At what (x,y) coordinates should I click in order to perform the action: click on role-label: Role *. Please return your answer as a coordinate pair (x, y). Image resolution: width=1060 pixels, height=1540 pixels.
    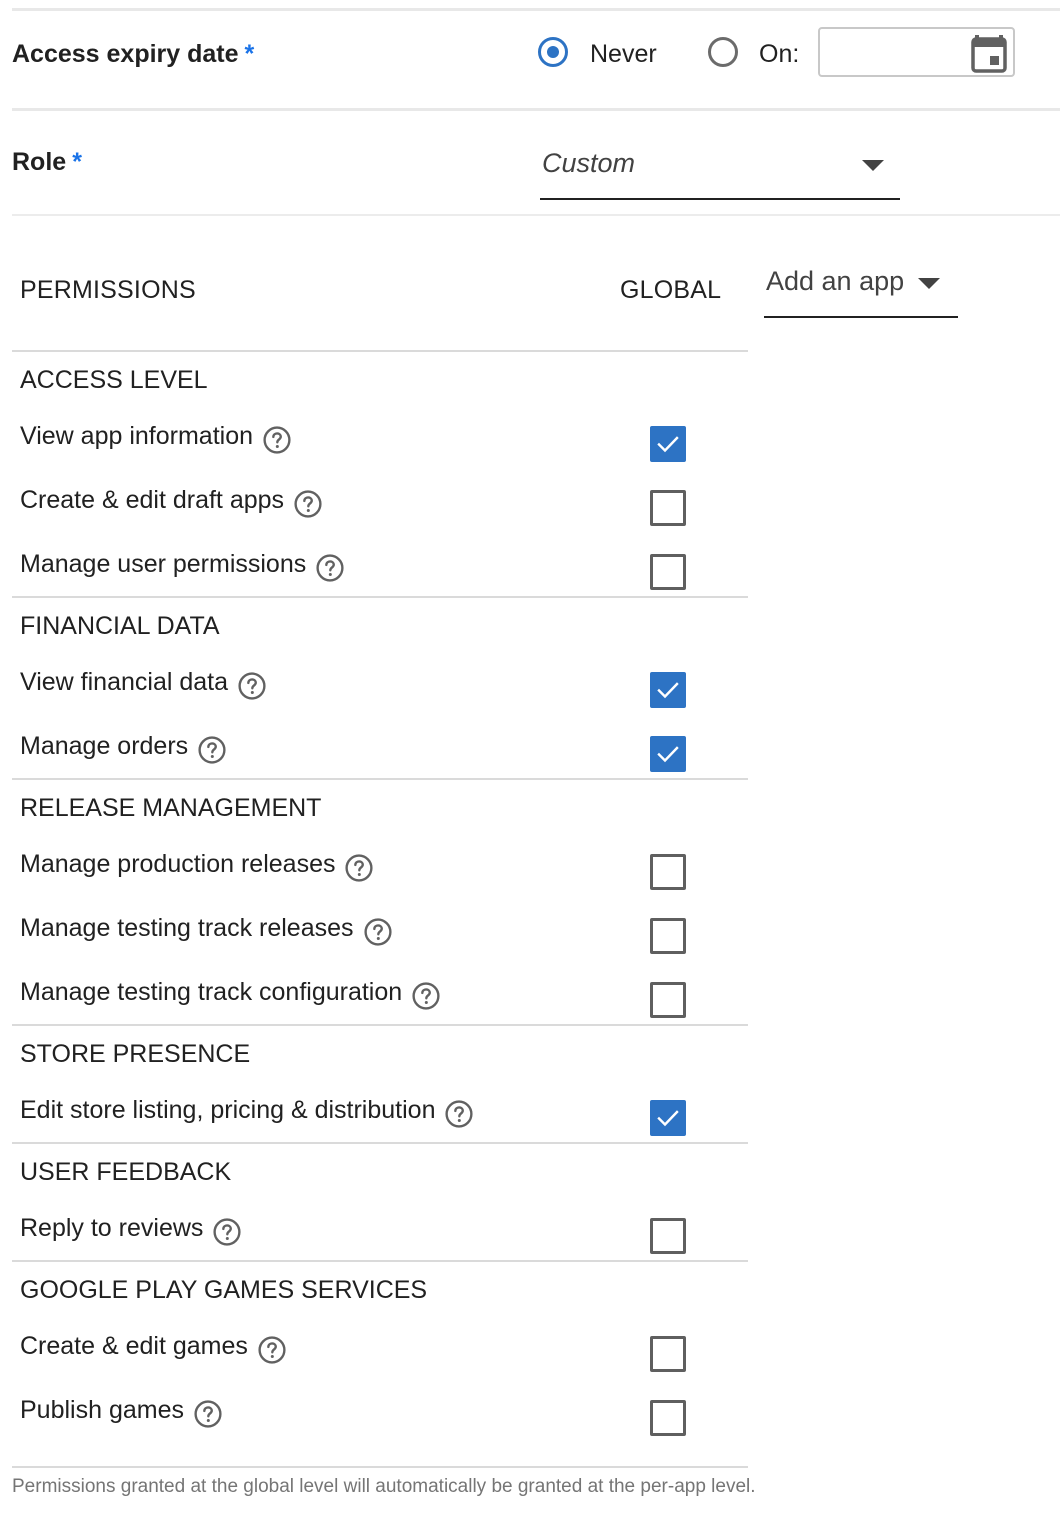
    Looking at the image, I should click on (47, 162).